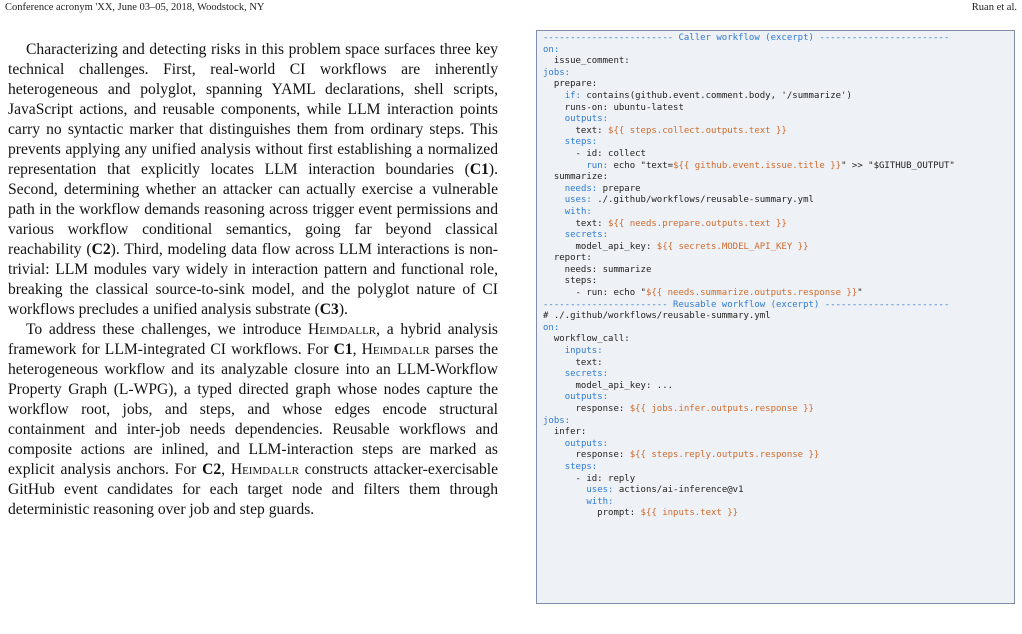 The height and width of the screenshot is (634, 1022). I want to click on code-line: secrets:, so click(749, 375).